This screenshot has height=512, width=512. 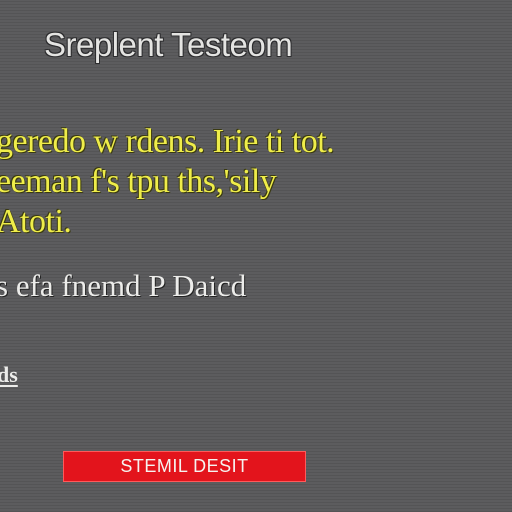 I want to click on subtitle-text: s efa fnemd P Daicd, so click(x=123, y=285).